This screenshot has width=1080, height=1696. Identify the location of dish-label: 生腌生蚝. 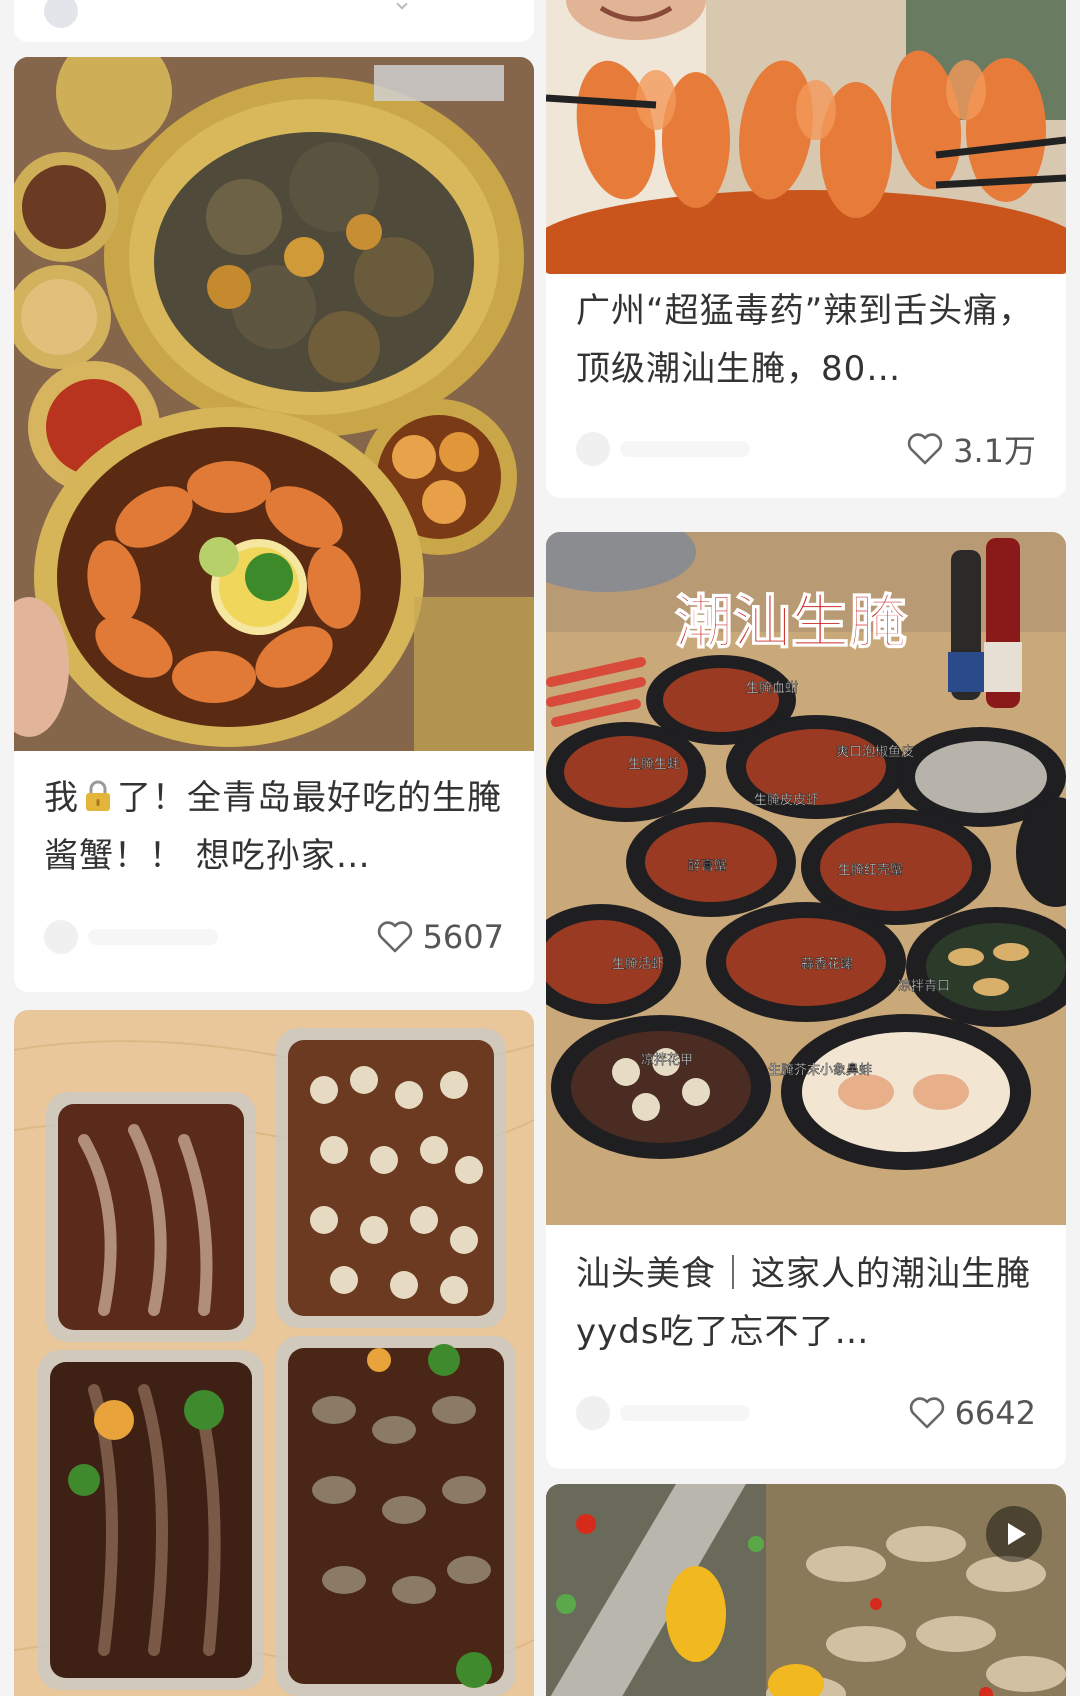
(654, 764).